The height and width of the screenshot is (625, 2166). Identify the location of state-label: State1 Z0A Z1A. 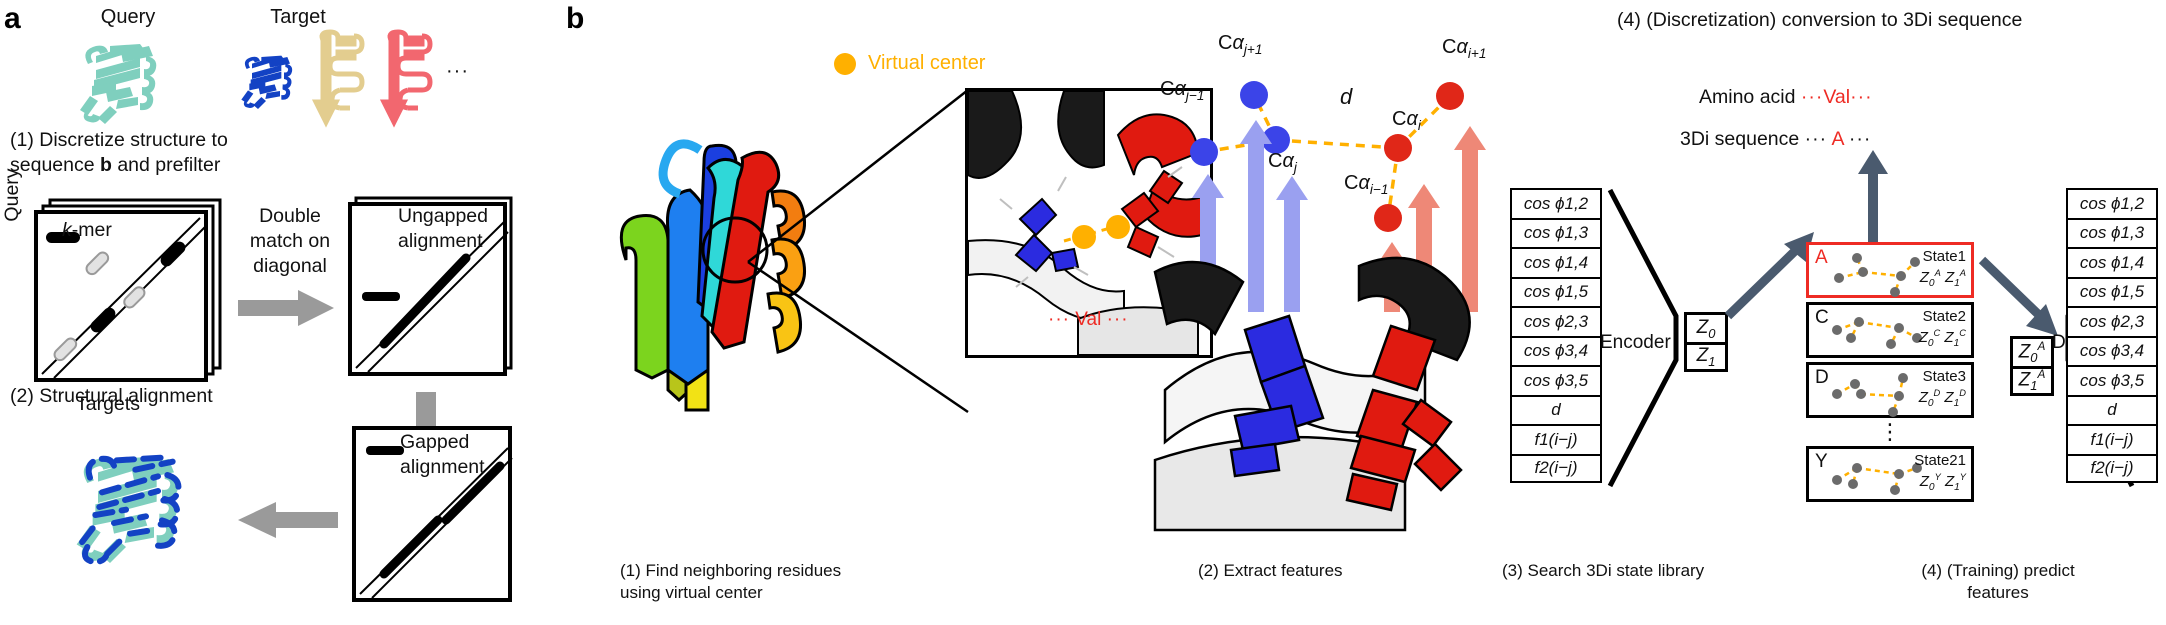
(1943, 270).